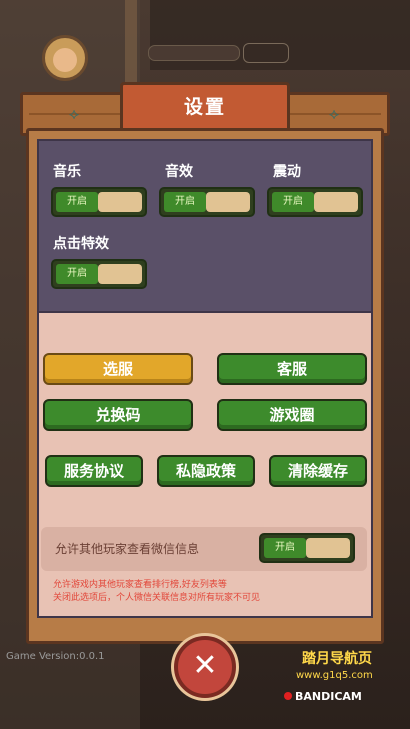  Describe the element at coordinates (94, 471) in the screenshot. I see `service-agreement-button: 服务协议` at that location.